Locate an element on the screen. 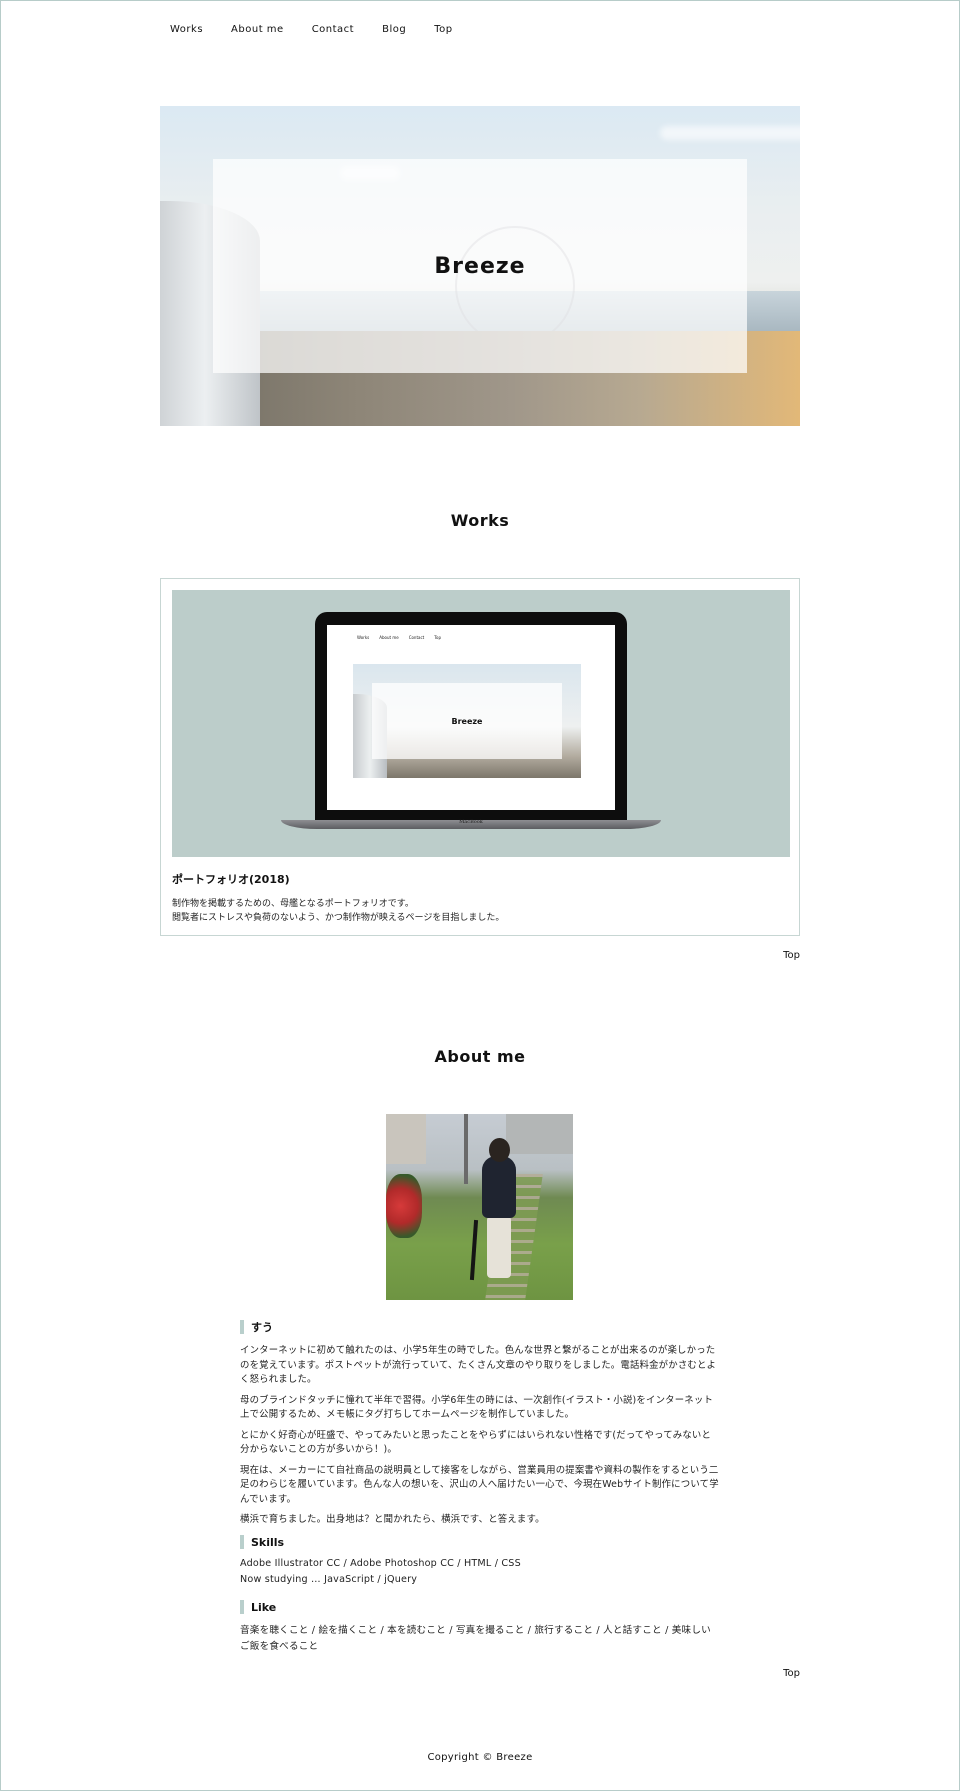 The height and width of the screenshot is (1791, 960). global-nav: Works About me Contact Blog Top is located at coordinates (311, 29).